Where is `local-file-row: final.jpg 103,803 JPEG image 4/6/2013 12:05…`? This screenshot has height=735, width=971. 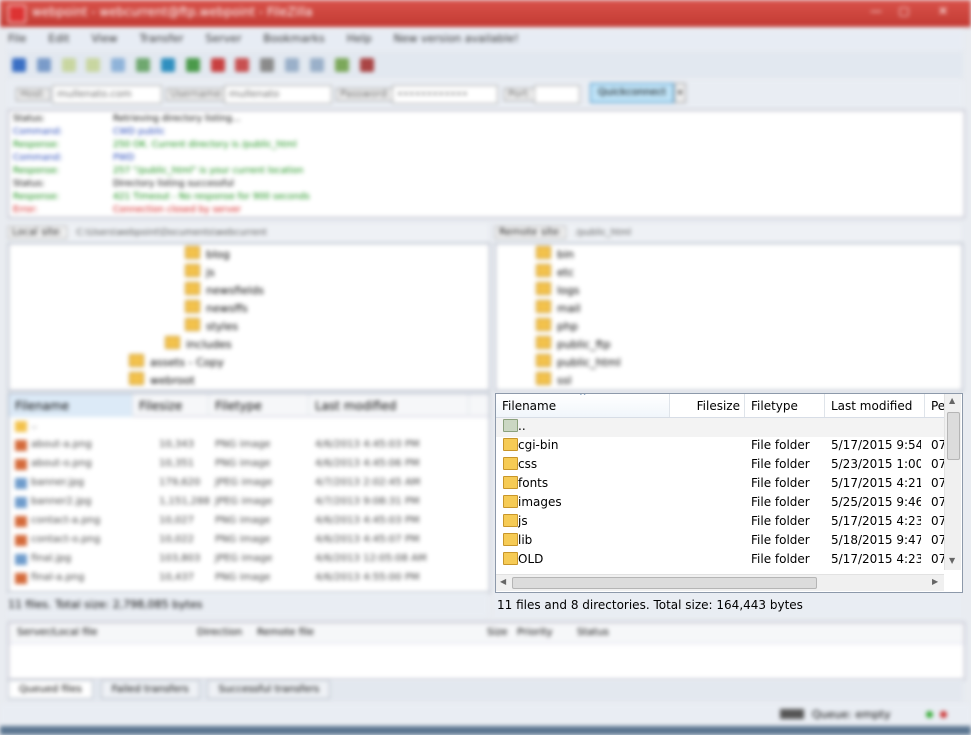
local-file-row: final.jpg 103,803 JPEG image 4/6/2013 12:05… is located at coordinates (249, 559).